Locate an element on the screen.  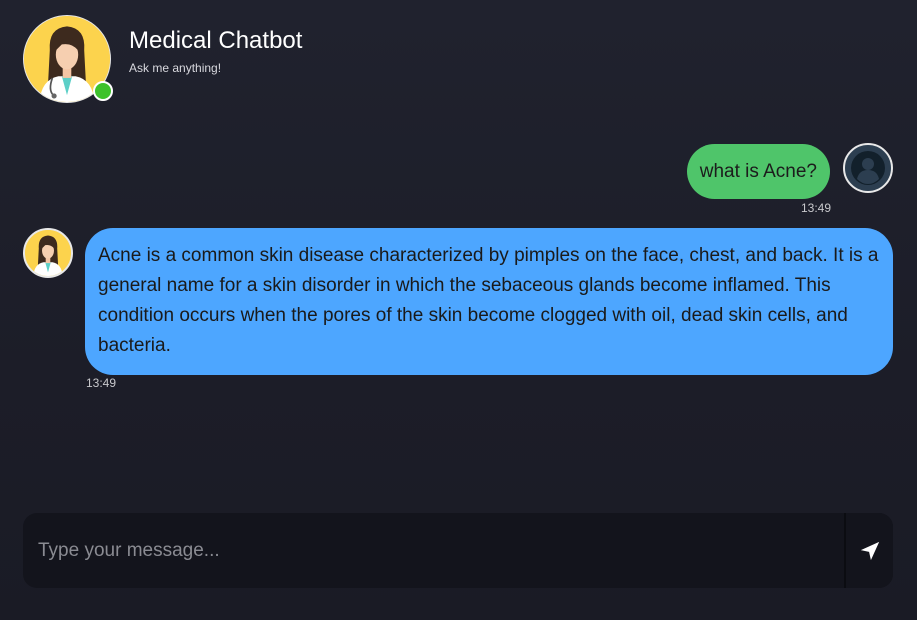
user-avatar is located at coordinates (868, 168).